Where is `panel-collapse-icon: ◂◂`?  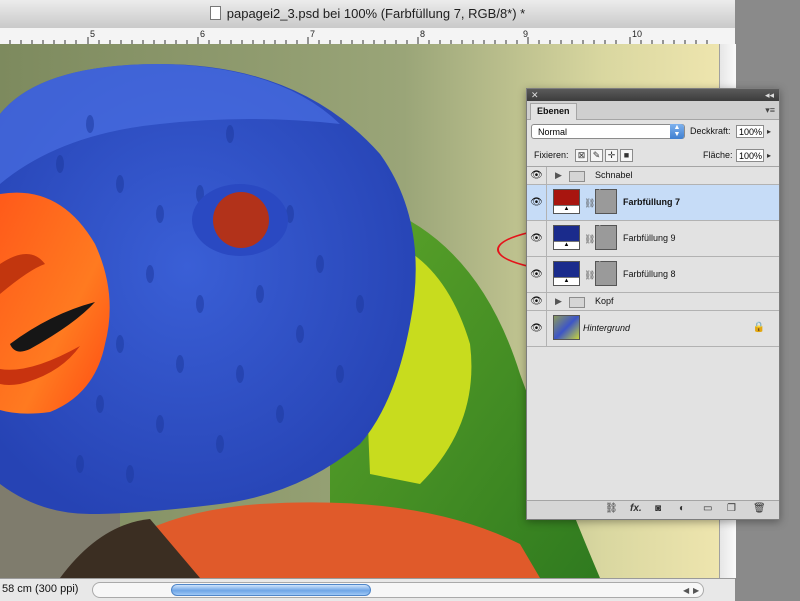 panel-collapse-icon: ◂◂ is located at coordinates (769, 95).